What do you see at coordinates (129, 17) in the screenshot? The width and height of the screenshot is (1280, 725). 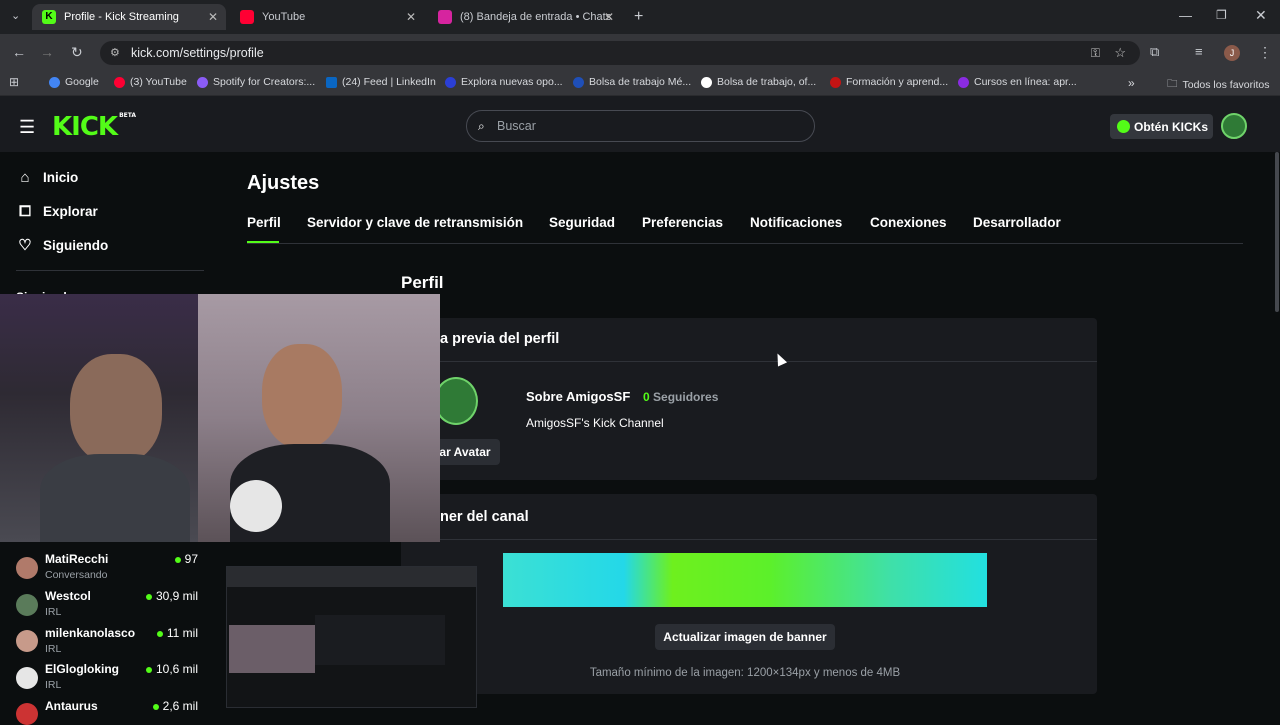 I see `browser-tab-kick: K Profile - Kick Streaming ✕` at bounding box center [129, 17].